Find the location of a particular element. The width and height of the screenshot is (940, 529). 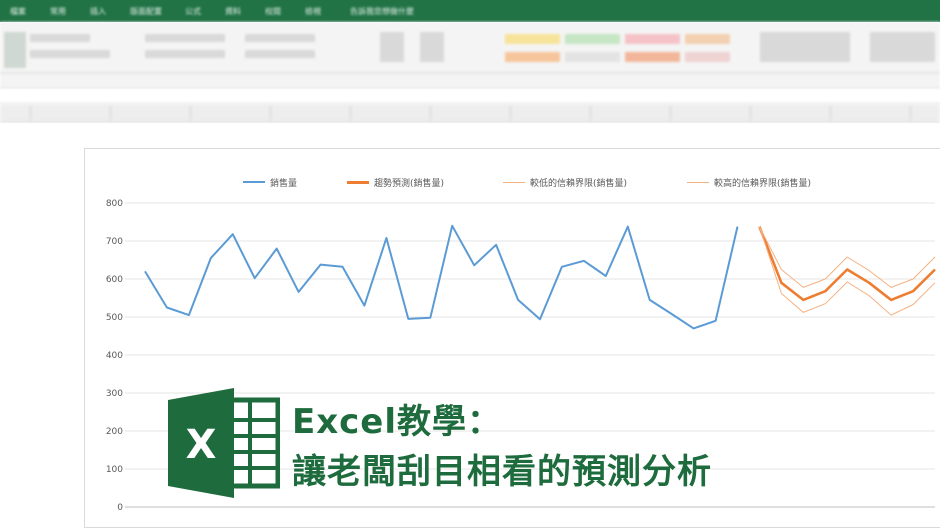

cell-style-calc is located at coordinates (707, 39).